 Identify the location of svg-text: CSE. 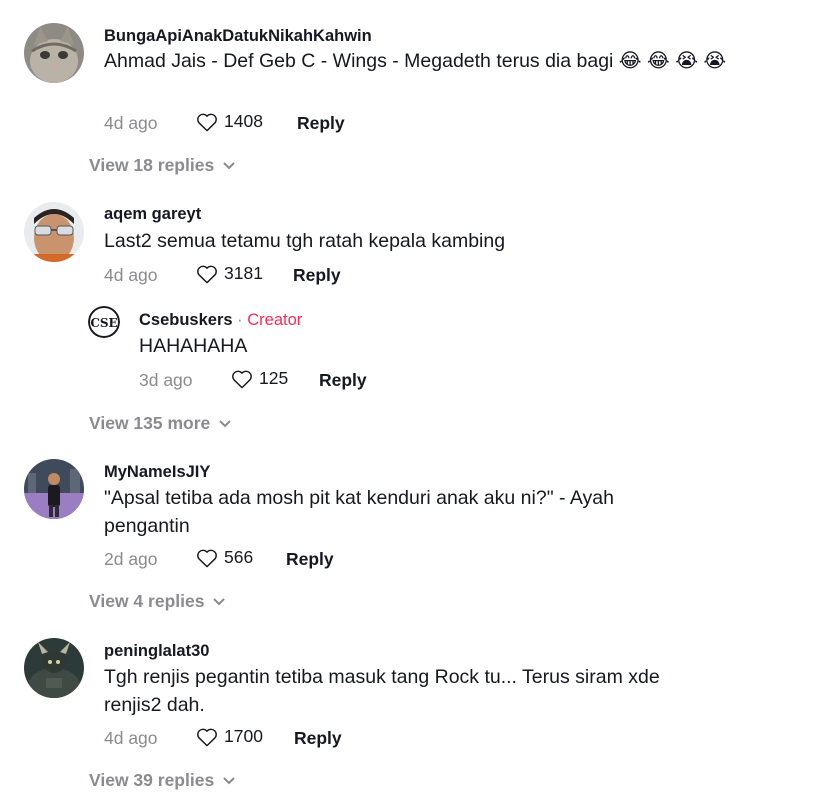
(103, 323).